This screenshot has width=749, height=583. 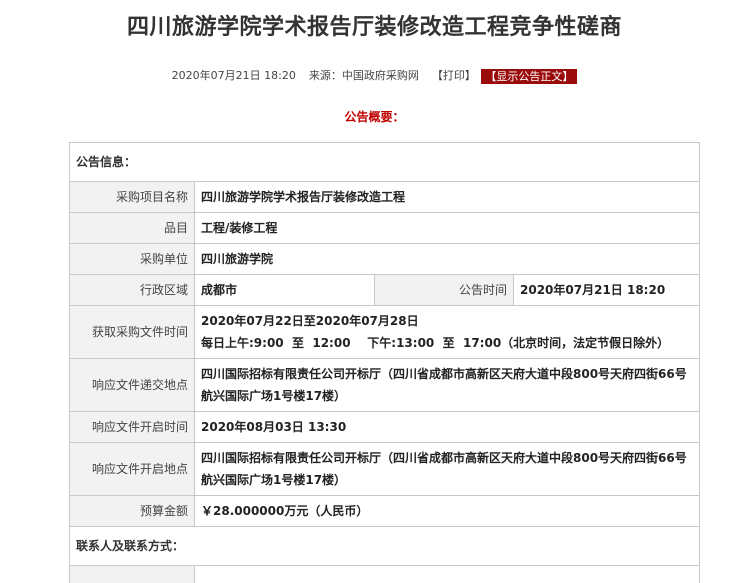 I want to click on project-name-value: 四川旅游学院学术报告厅装修改造工程, so click(x=447, y=197).